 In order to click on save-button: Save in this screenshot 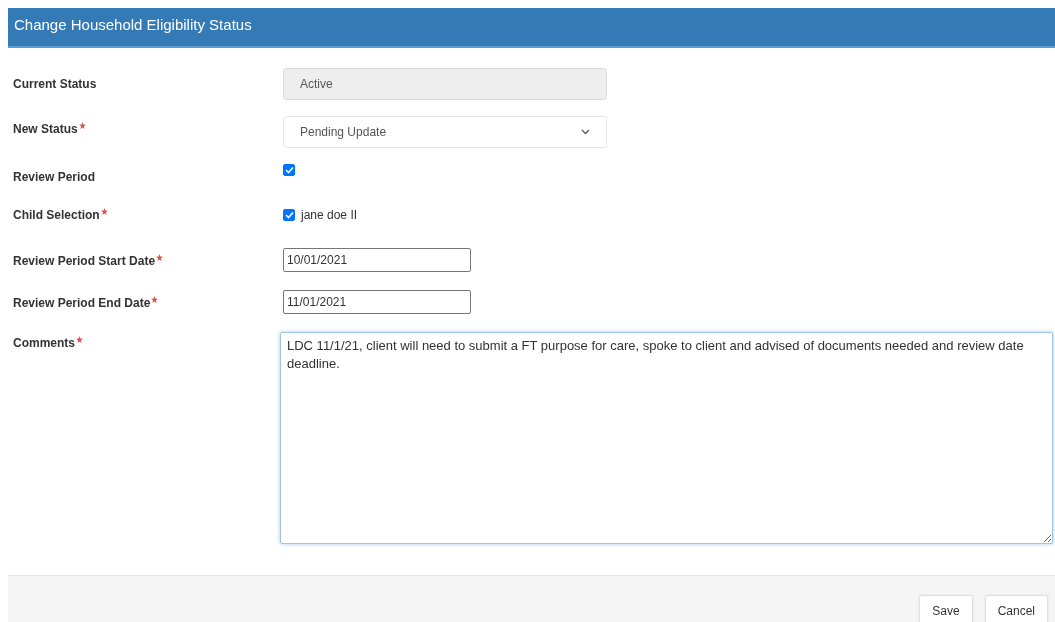, I will do `click(946, 608)`.